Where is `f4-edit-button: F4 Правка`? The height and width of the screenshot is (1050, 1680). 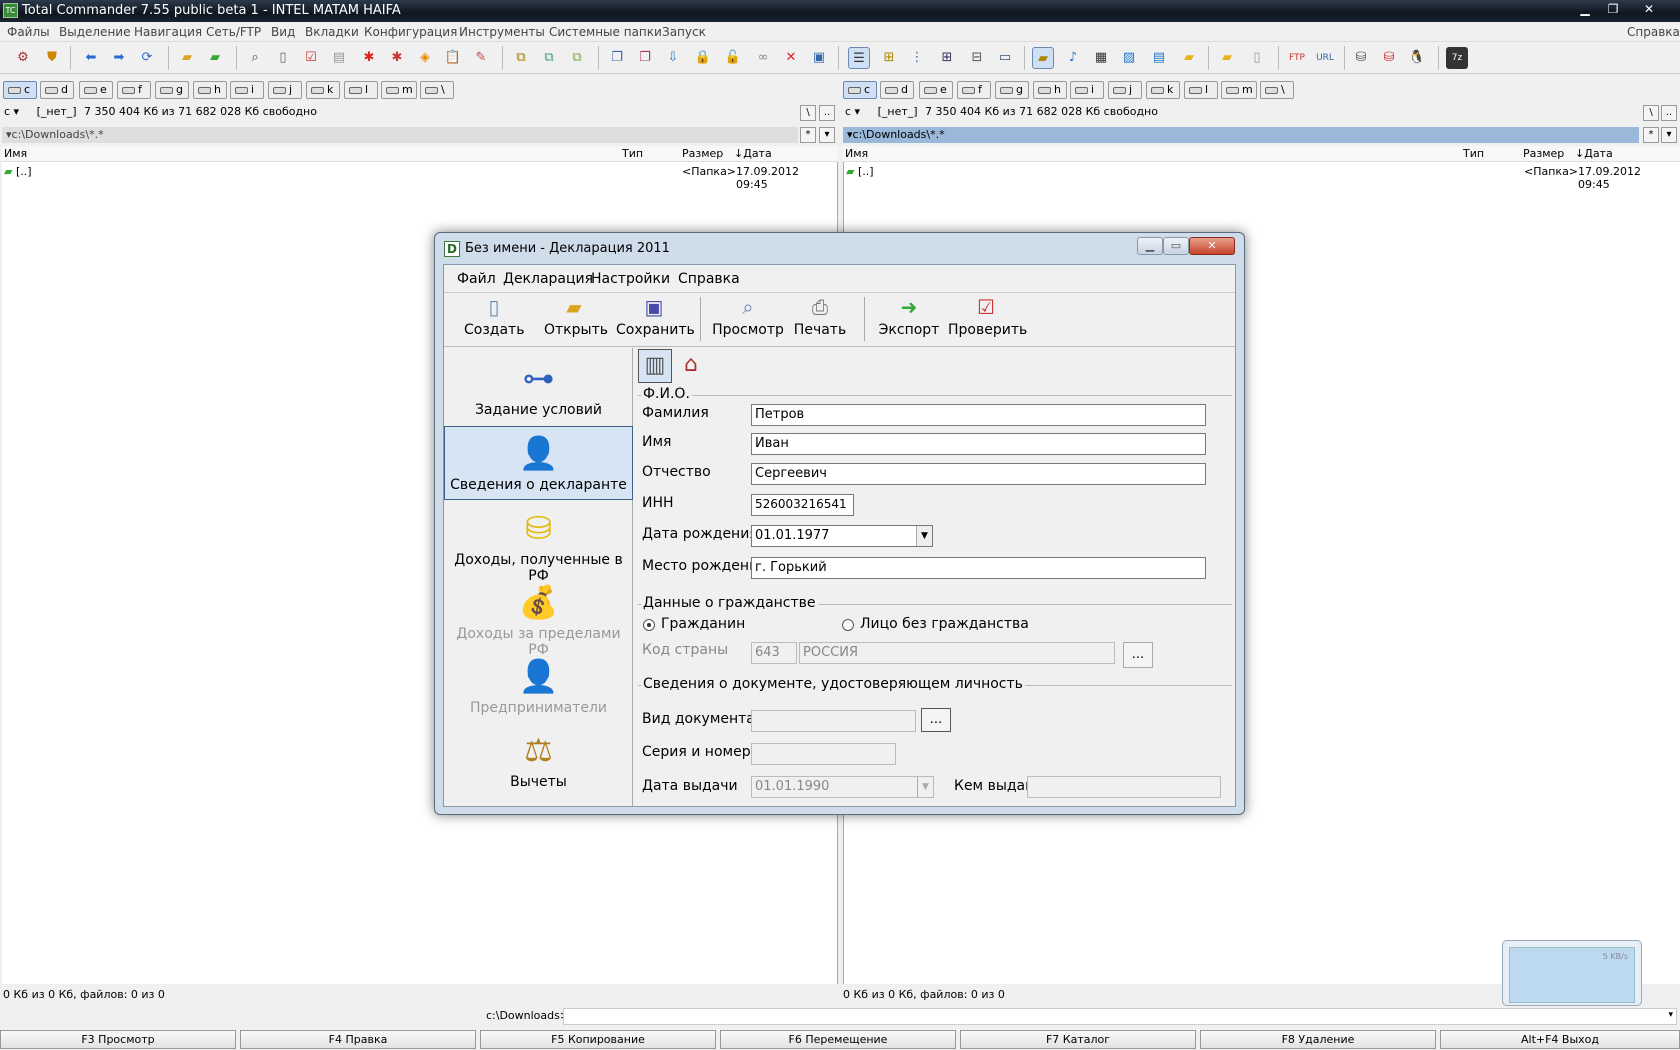
f4-edit-button: F4 Правка is located at coordinates (358, 1039).